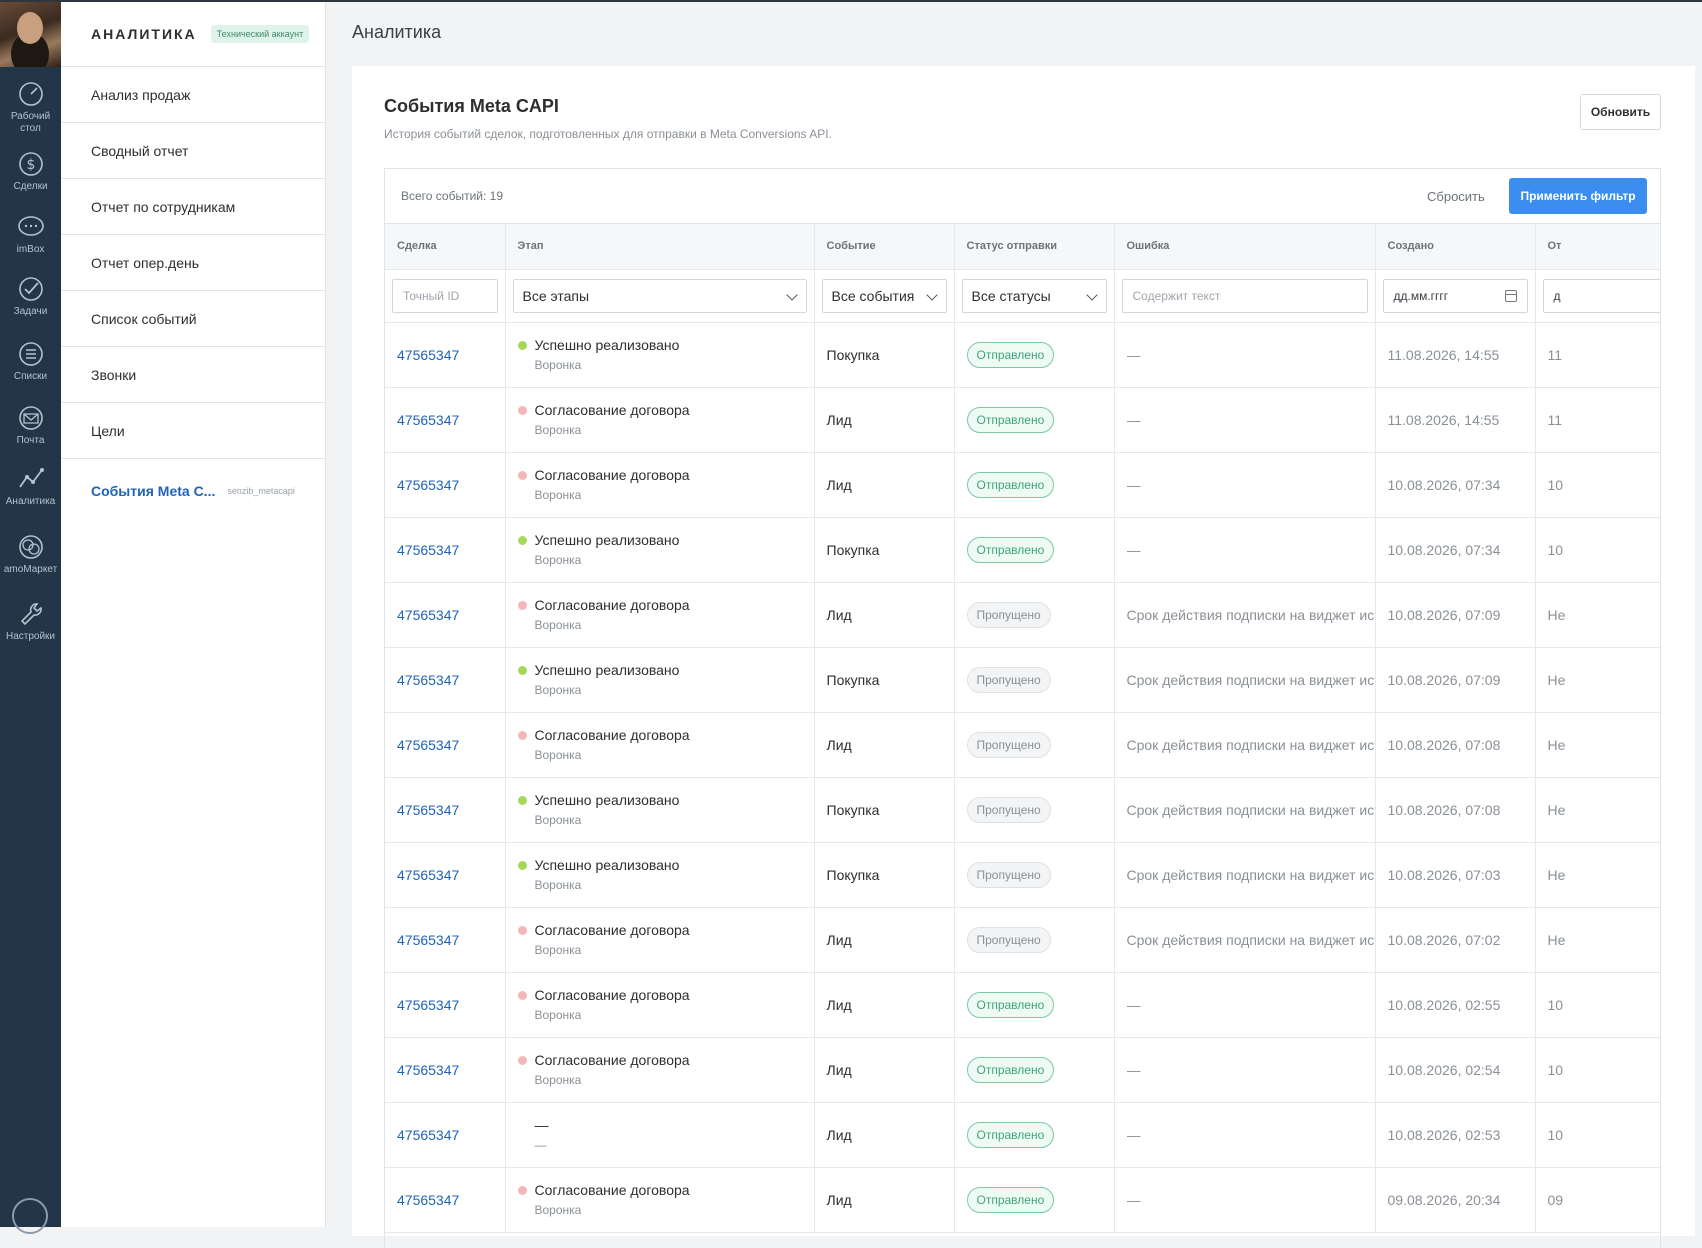 This screenshot has height=1248, width=1702. Describe the element at coordinates (1034, 247) in the screenshot. I see `column-header: Статус отправки` at that location.